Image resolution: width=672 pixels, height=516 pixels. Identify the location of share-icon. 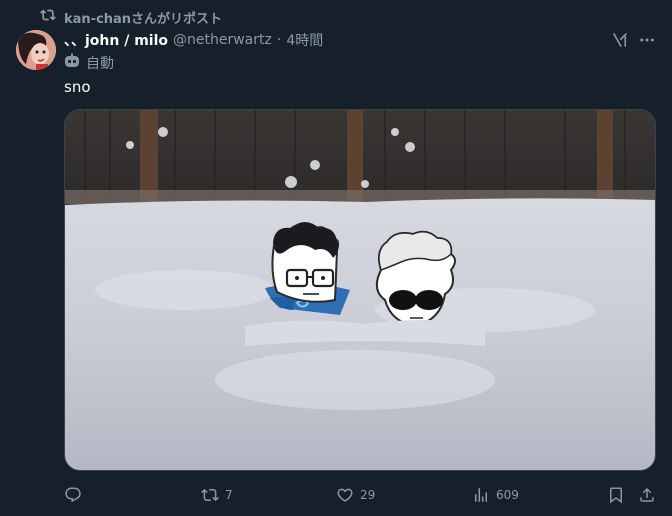
(647, 494).